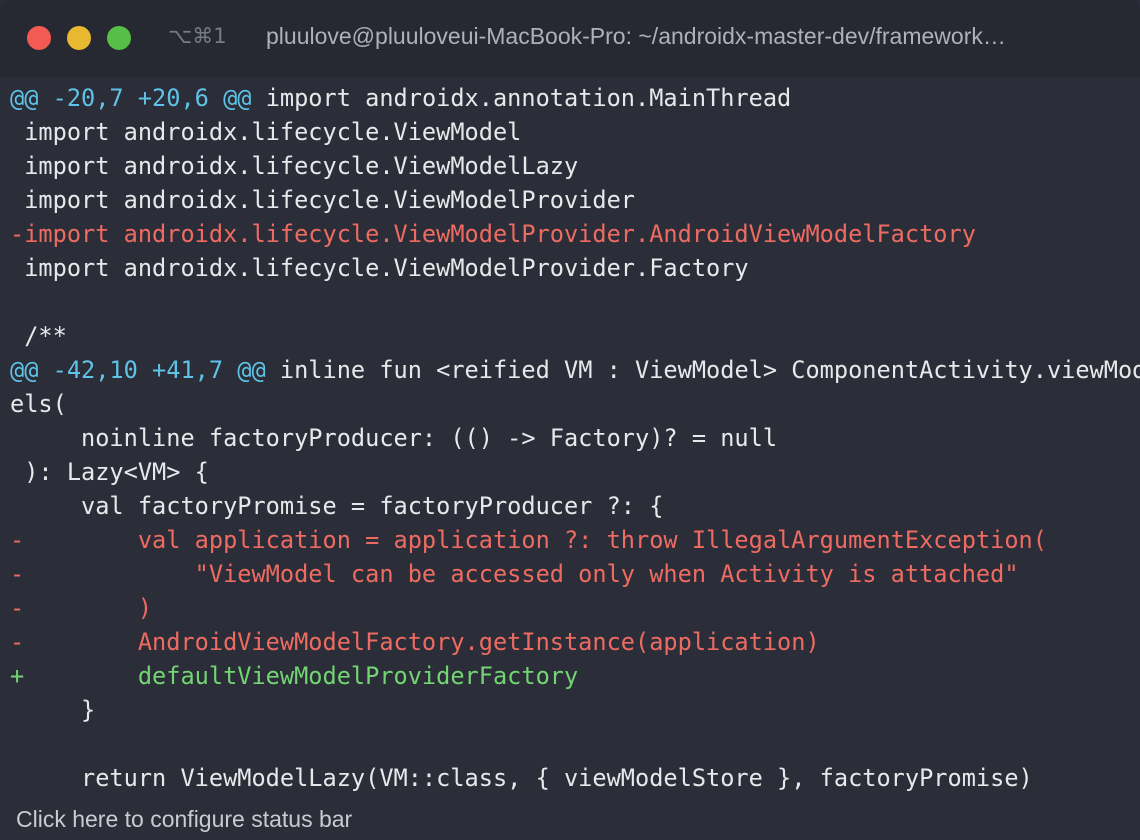  I want to click on diff-line-text: }, so click(53, 710).